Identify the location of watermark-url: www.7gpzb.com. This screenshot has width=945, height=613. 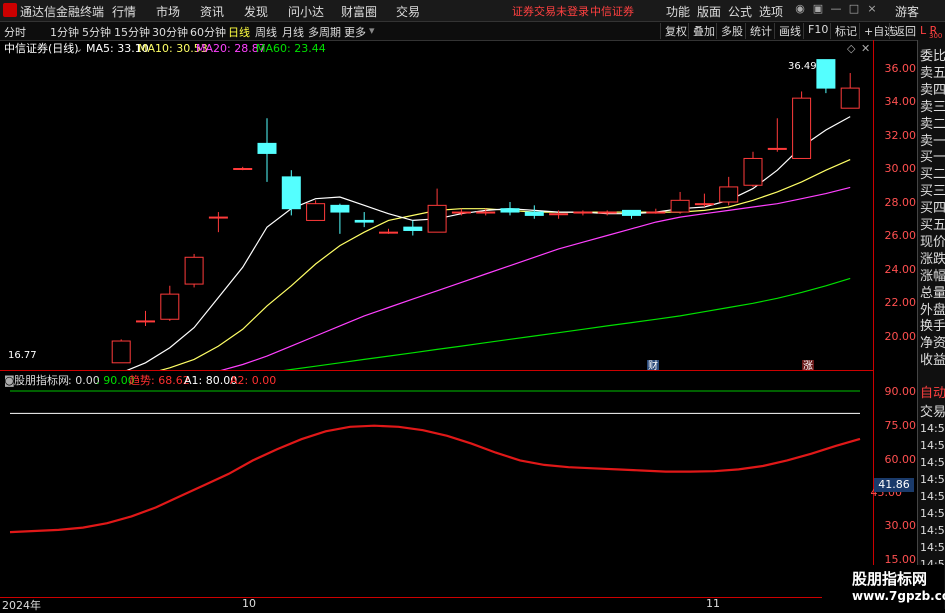
(898, 596).